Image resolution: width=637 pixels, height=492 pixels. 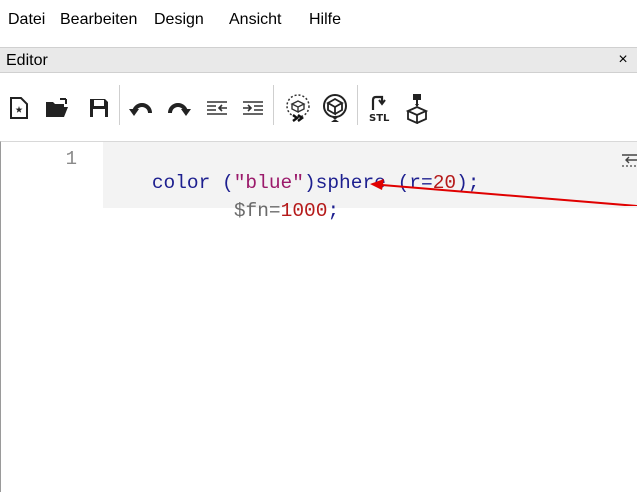 I want to click on menu-bar: Datei Bearbeiten Design Ansicht Hilfe, so click(x=318, y=20).